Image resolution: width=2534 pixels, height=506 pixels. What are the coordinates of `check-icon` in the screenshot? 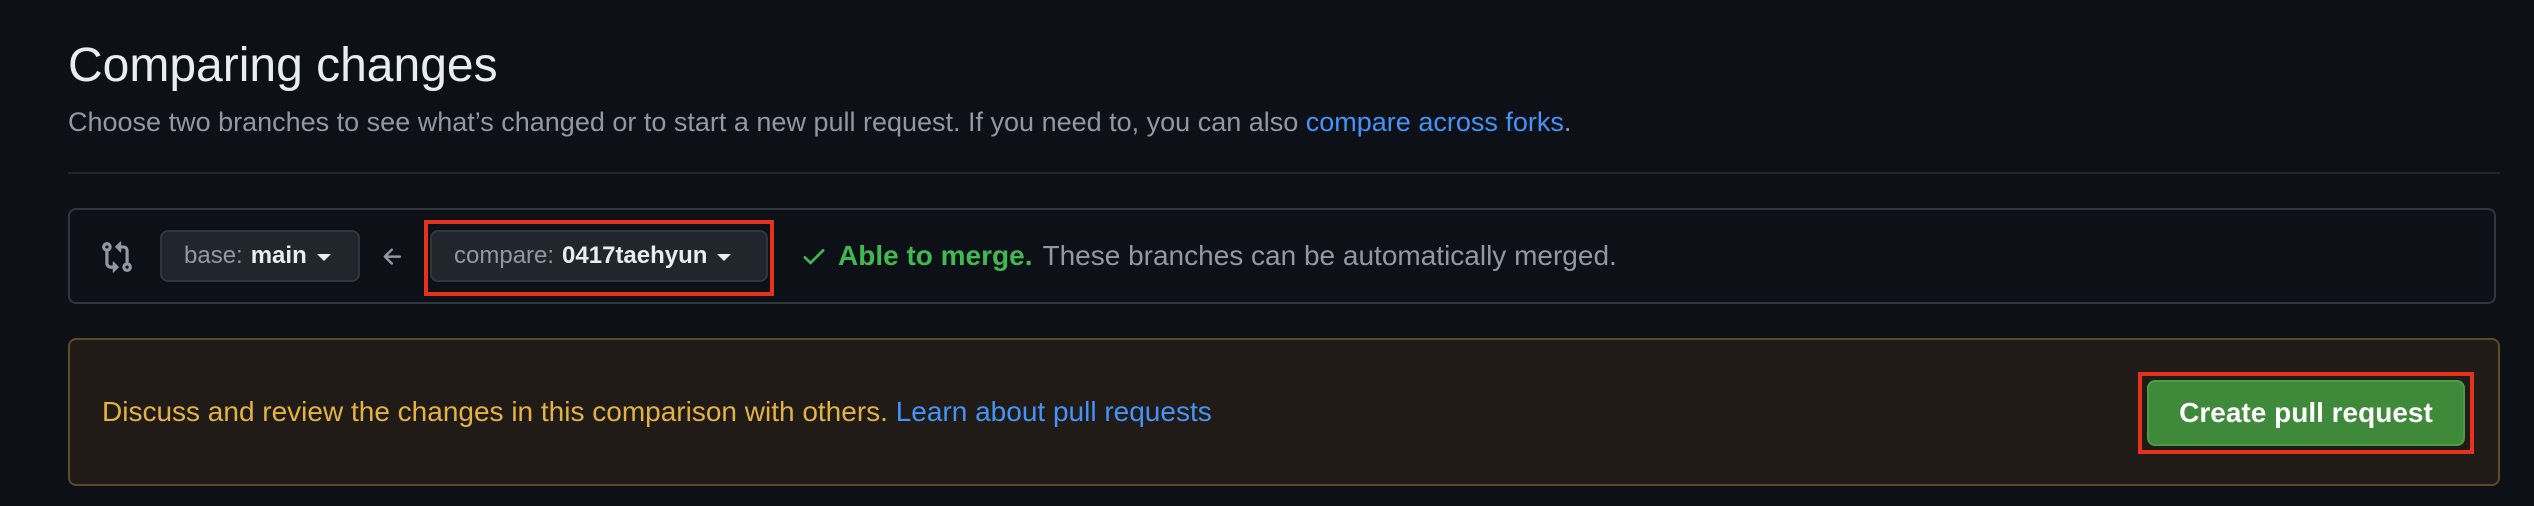 It's located at (814, 257).